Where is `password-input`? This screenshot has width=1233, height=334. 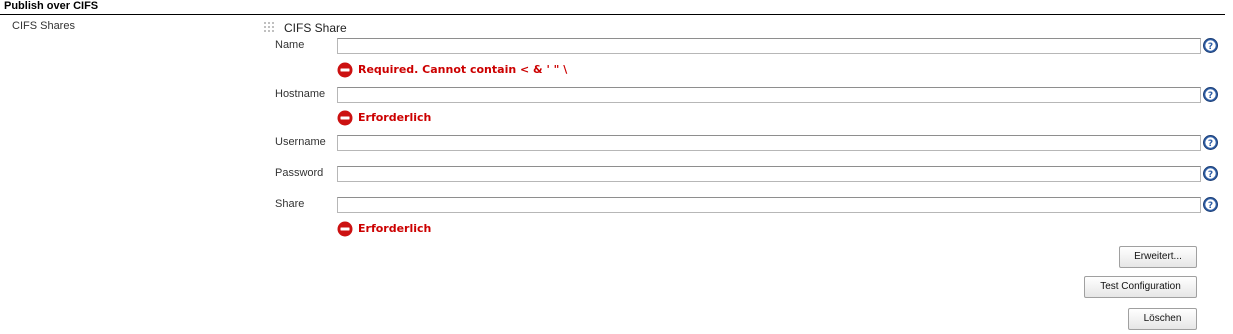 password-input is located at coordinates (769, 174).